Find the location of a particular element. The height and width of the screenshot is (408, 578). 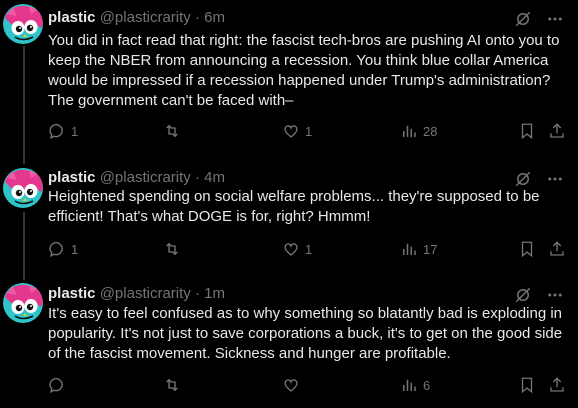

timestamp: 4m is located at coordinates (214, 177).